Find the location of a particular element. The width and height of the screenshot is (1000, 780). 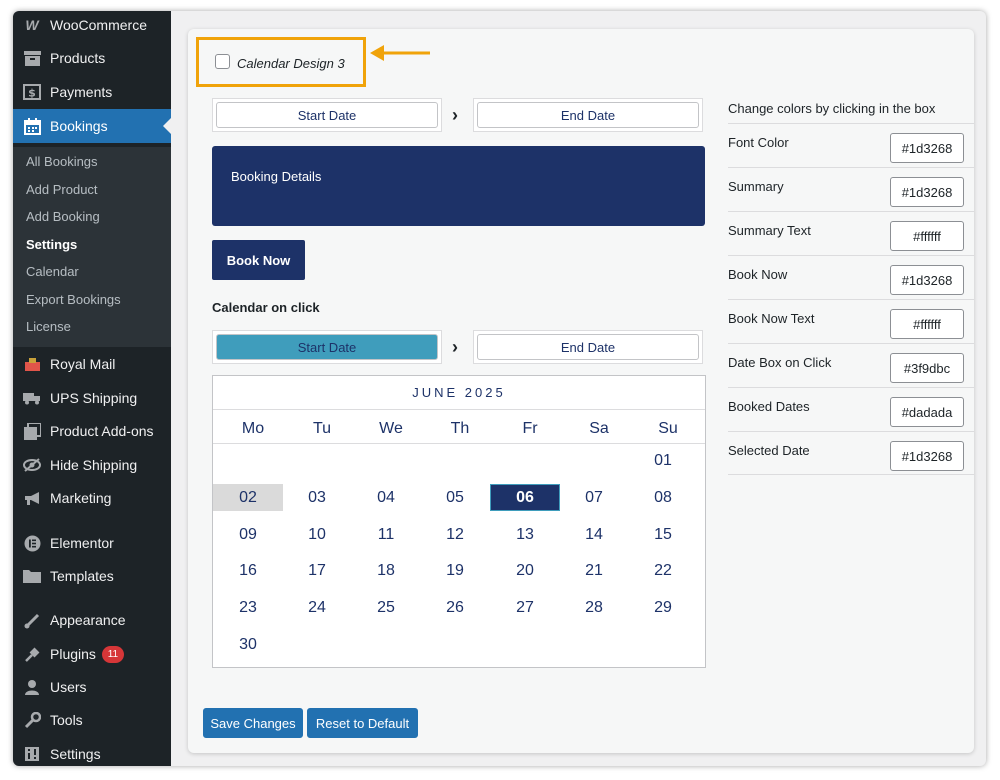

sidebar-item-marketing: Marketing is located at coordinates (92, 498).